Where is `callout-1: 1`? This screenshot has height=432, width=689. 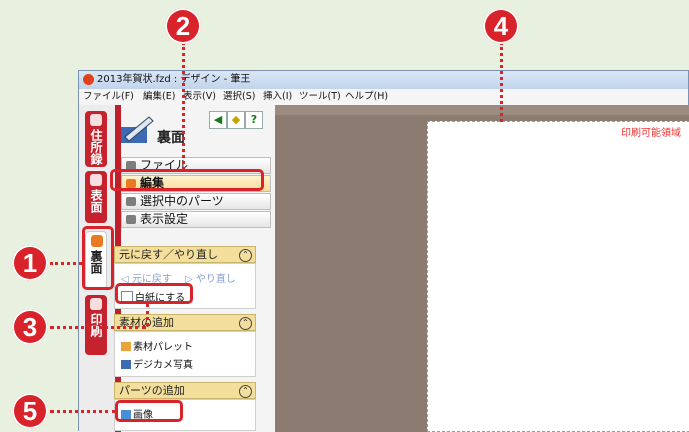 callout-1: 1 is located at coordinates (30, 263).